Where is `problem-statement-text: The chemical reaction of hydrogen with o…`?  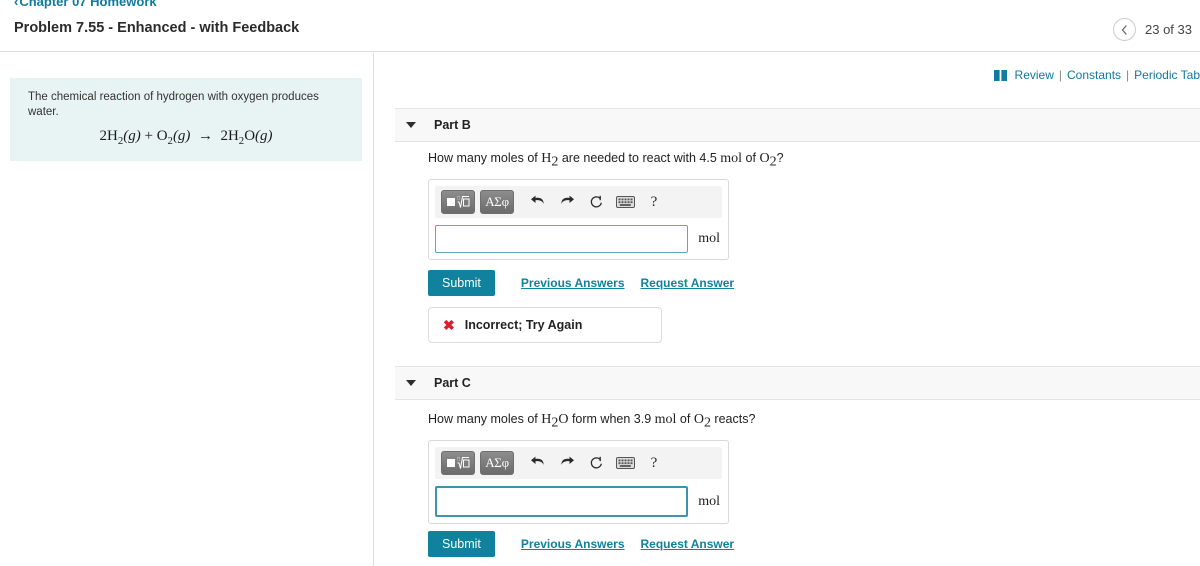 problem-statement-text: The chemical reaction of hydrogen with o… is located at coordinates (173, 104).